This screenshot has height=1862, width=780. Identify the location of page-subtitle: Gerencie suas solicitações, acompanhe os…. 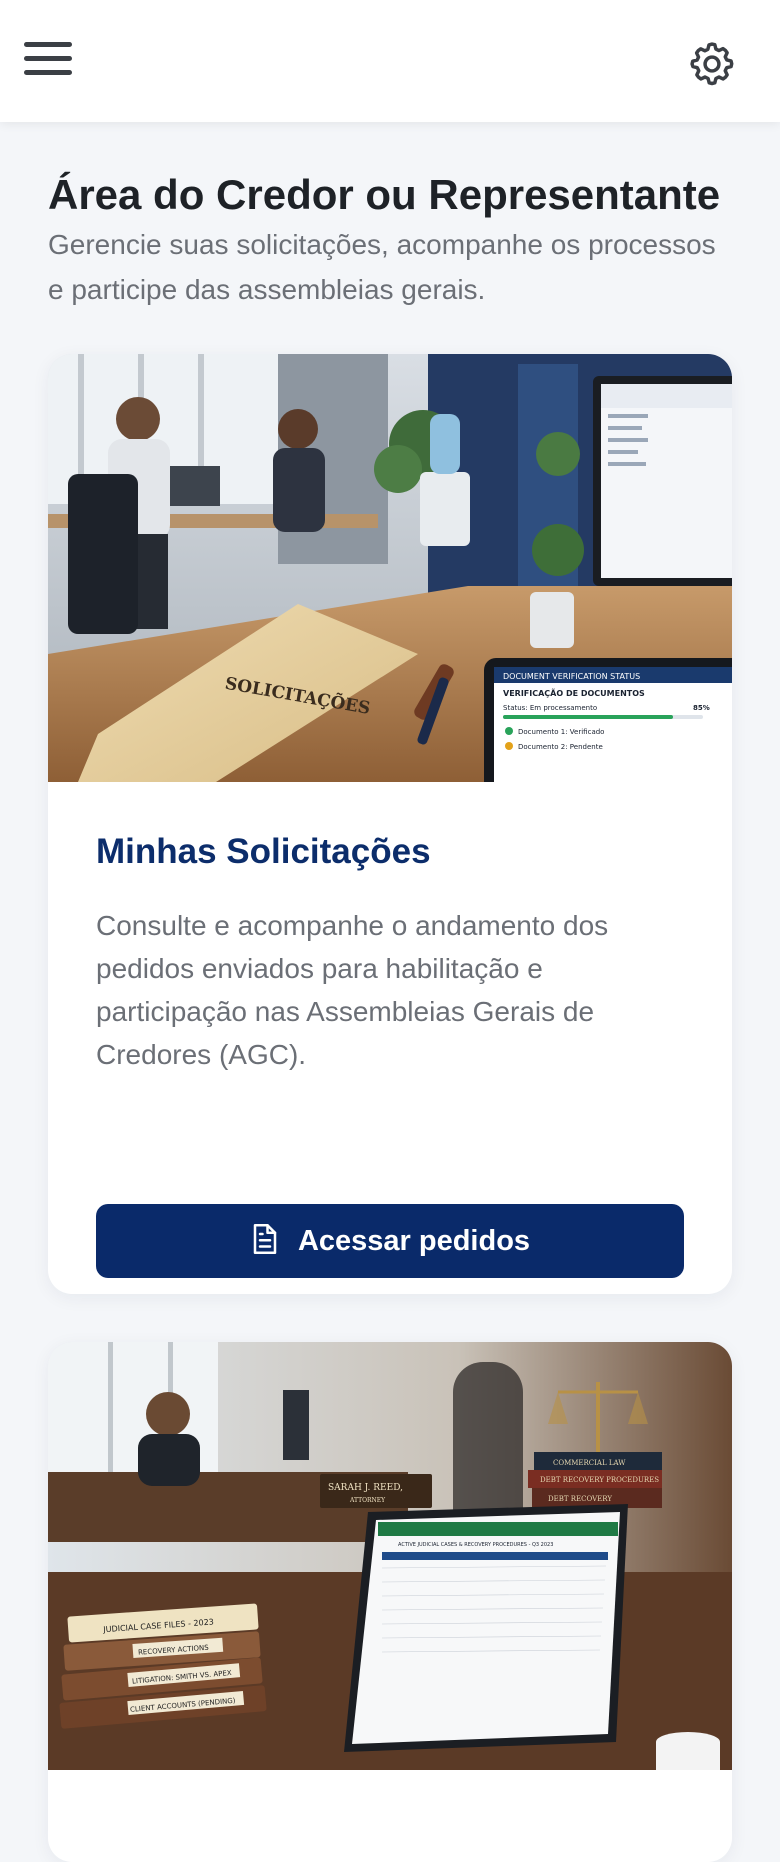
(382, 267).